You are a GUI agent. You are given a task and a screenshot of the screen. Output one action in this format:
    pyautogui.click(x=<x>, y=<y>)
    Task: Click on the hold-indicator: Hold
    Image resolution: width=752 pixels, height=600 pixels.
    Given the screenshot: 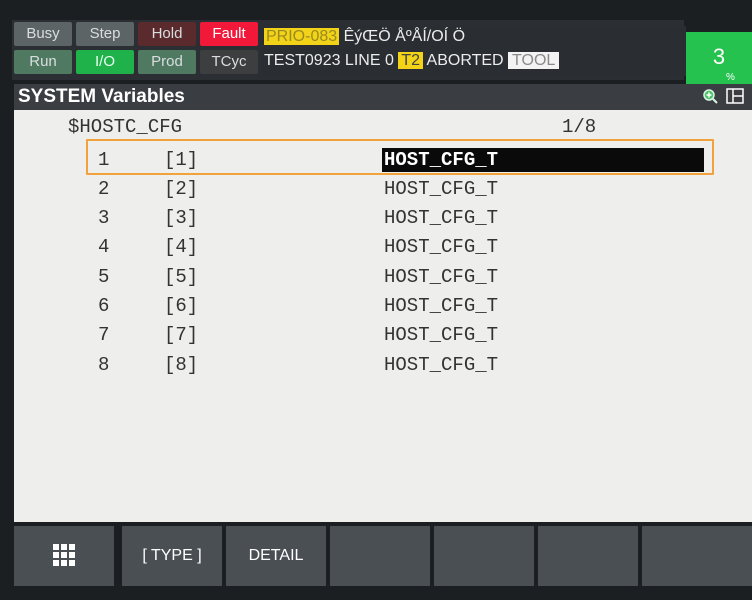 What is the action you would take?
    pyautogui.click(x=167, y=34)
    